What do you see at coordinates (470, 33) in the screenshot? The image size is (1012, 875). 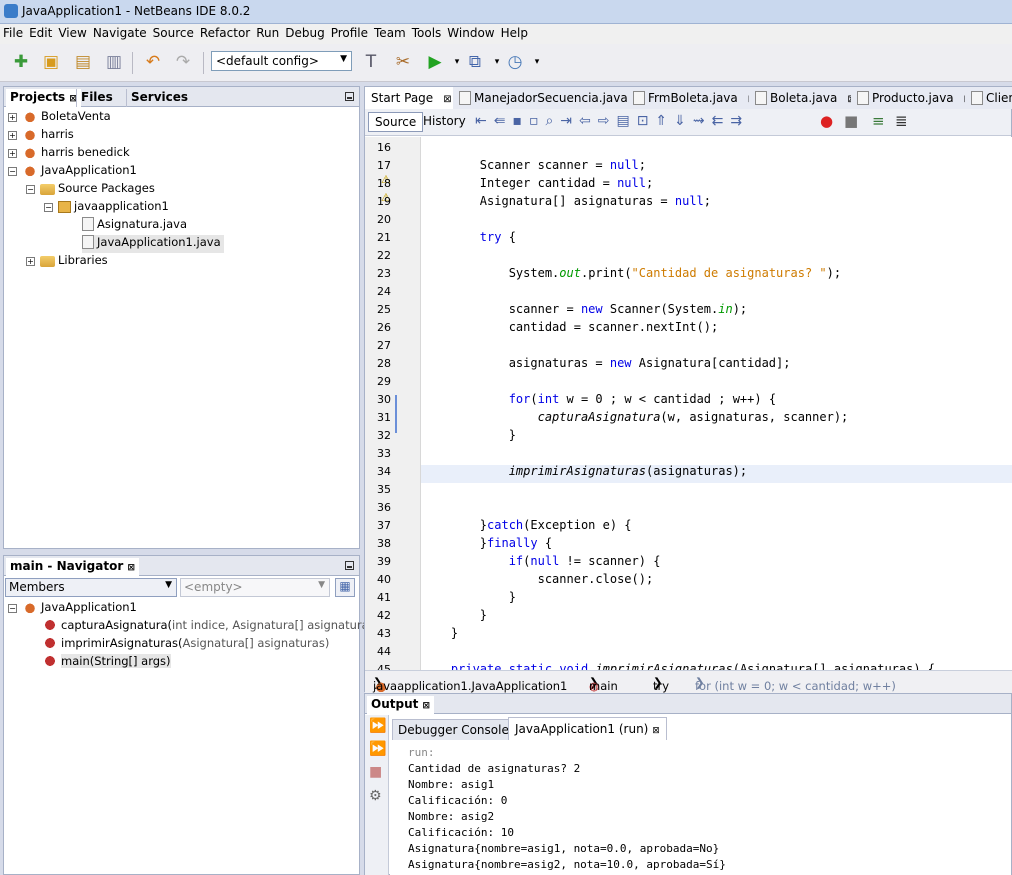 I see `menu-window: Window` at bounding box center [470, 33].